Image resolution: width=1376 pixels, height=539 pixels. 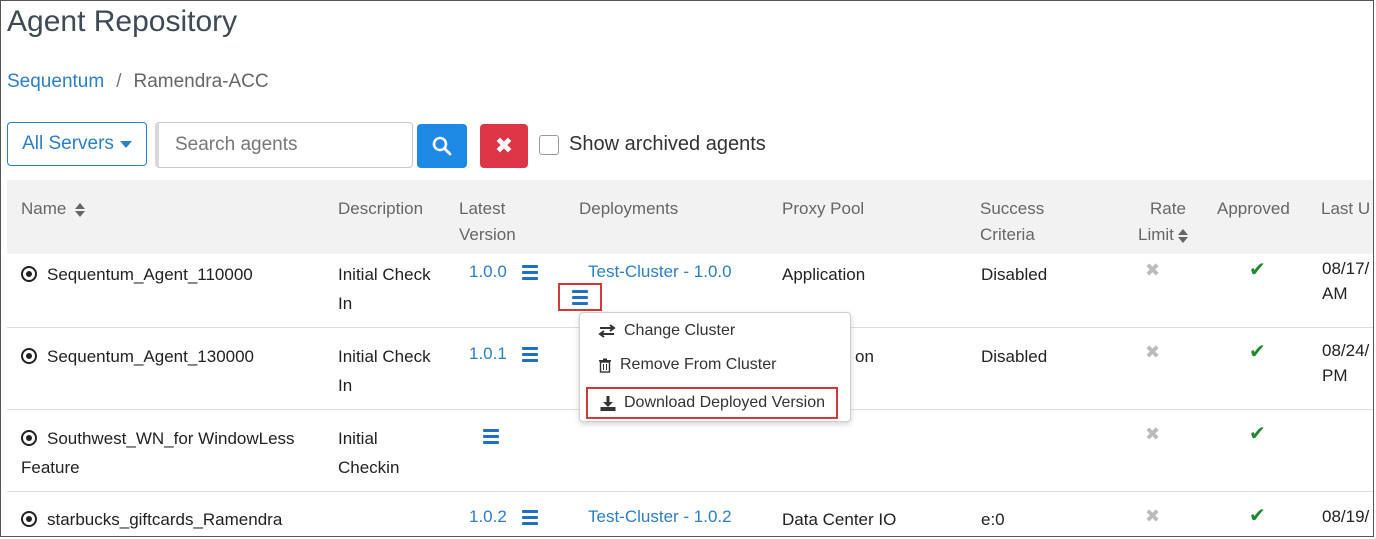 What do you see at coordinates (1163, 222) in the screenshot?
I see `column-rate-limit: Rate Limit` at bounding box center [1163, 222].